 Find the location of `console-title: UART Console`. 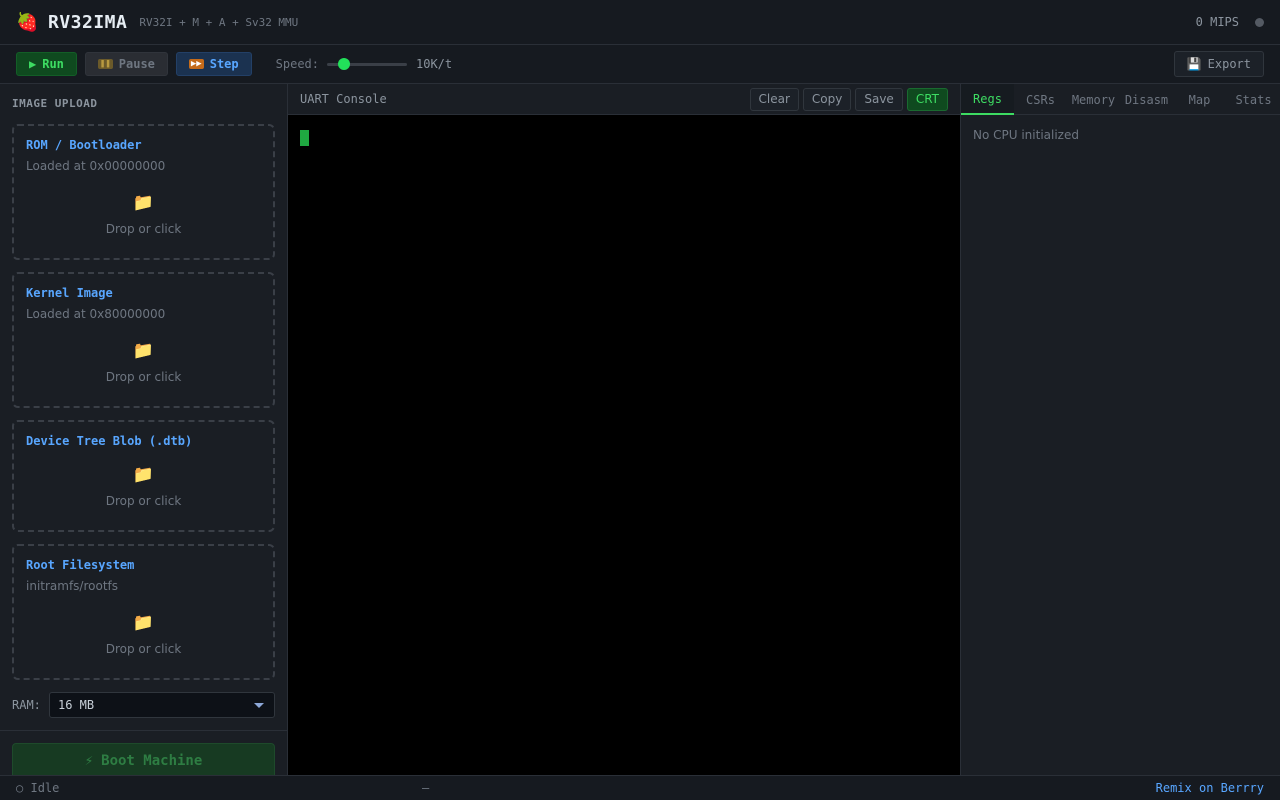

console-title: UART Console is located at coordinates (343, 99).